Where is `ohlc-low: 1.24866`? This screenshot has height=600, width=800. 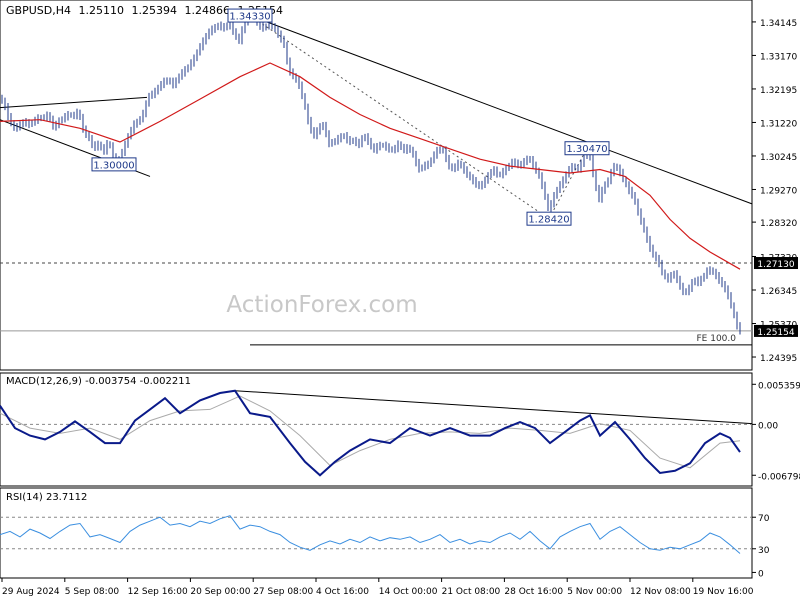 ohlc-low: 1.24866 is located at coordinates (207, 10).